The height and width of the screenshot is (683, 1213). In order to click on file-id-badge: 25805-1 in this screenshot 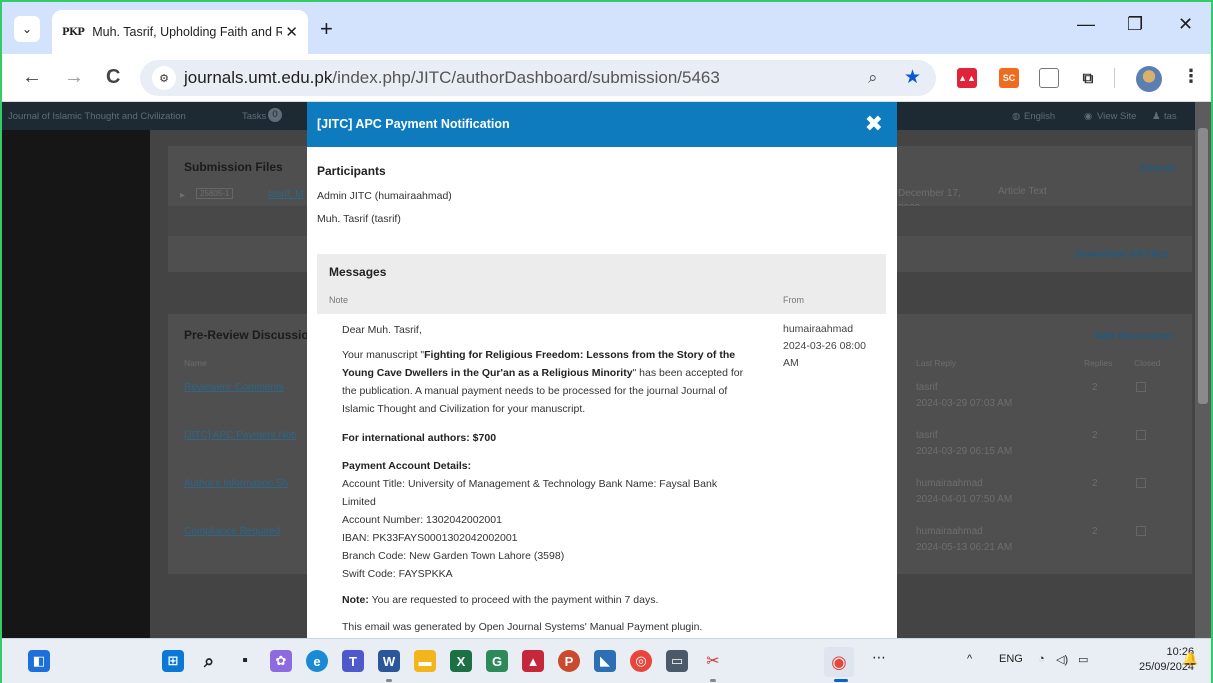, I will do `click(215, 193)`.